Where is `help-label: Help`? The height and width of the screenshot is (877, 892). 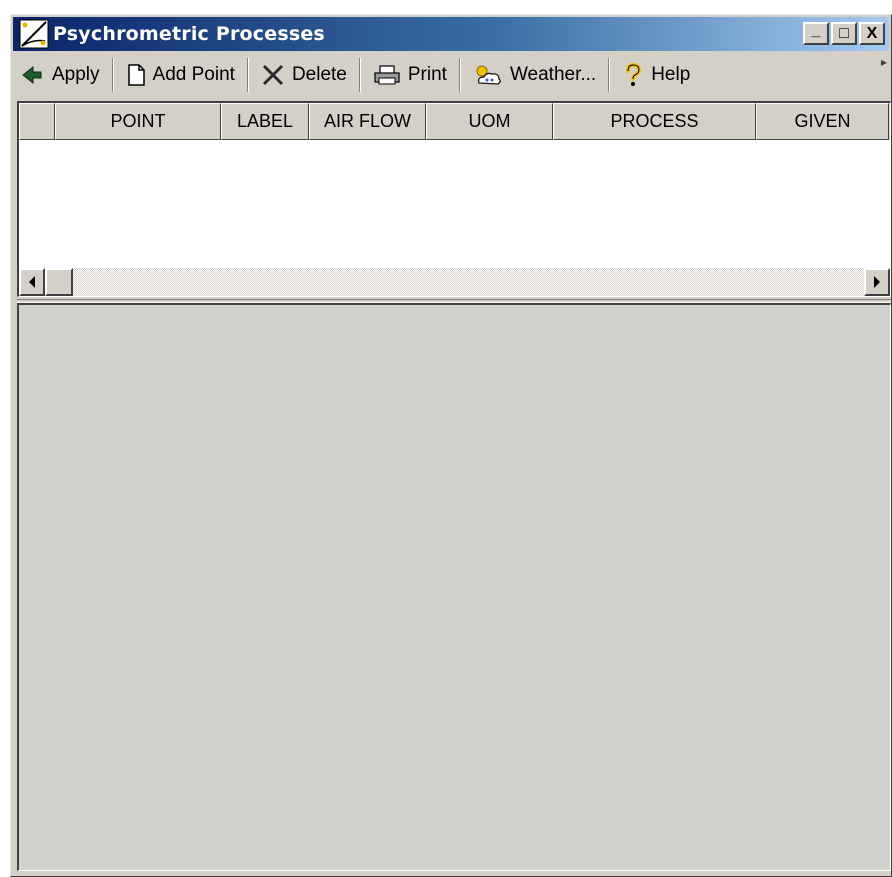
help-label: Help is located at coordinates (671, 74).